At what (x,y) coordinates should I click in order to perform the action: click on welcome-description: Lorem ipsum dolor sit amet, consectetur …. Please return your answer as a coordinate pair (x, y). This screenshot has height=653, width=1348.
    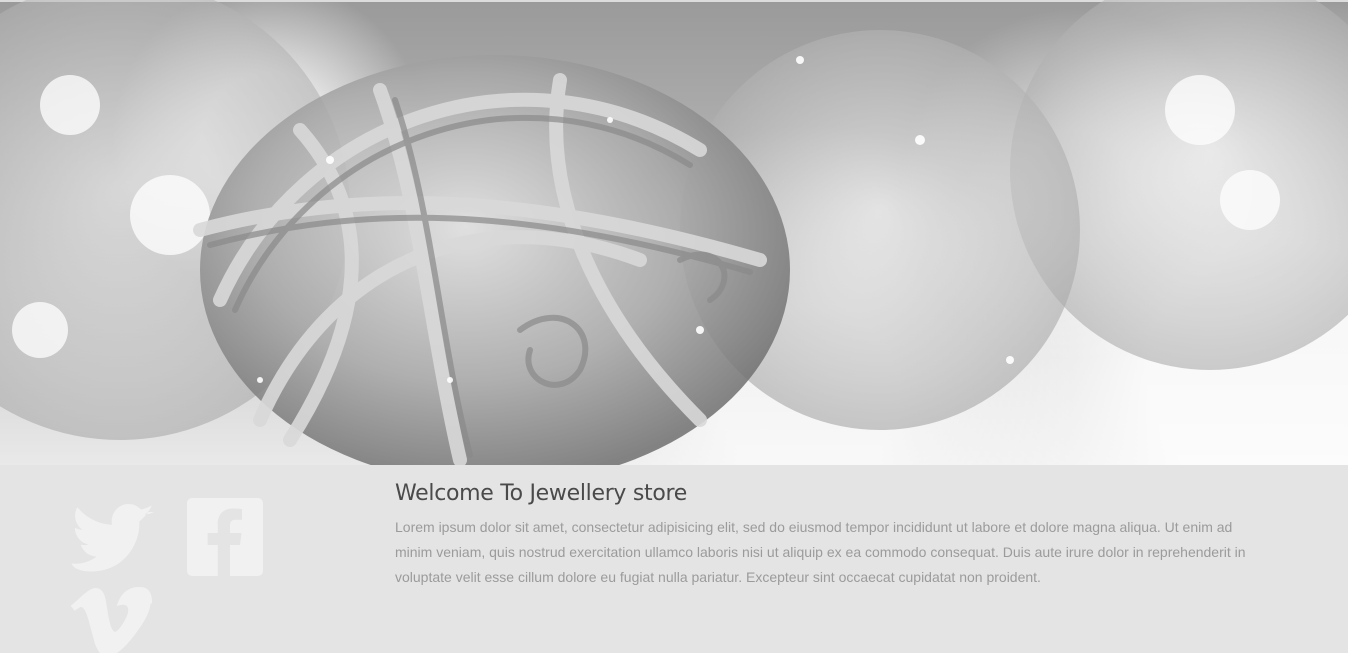
    Looking at the image, I should click on (820, 552).